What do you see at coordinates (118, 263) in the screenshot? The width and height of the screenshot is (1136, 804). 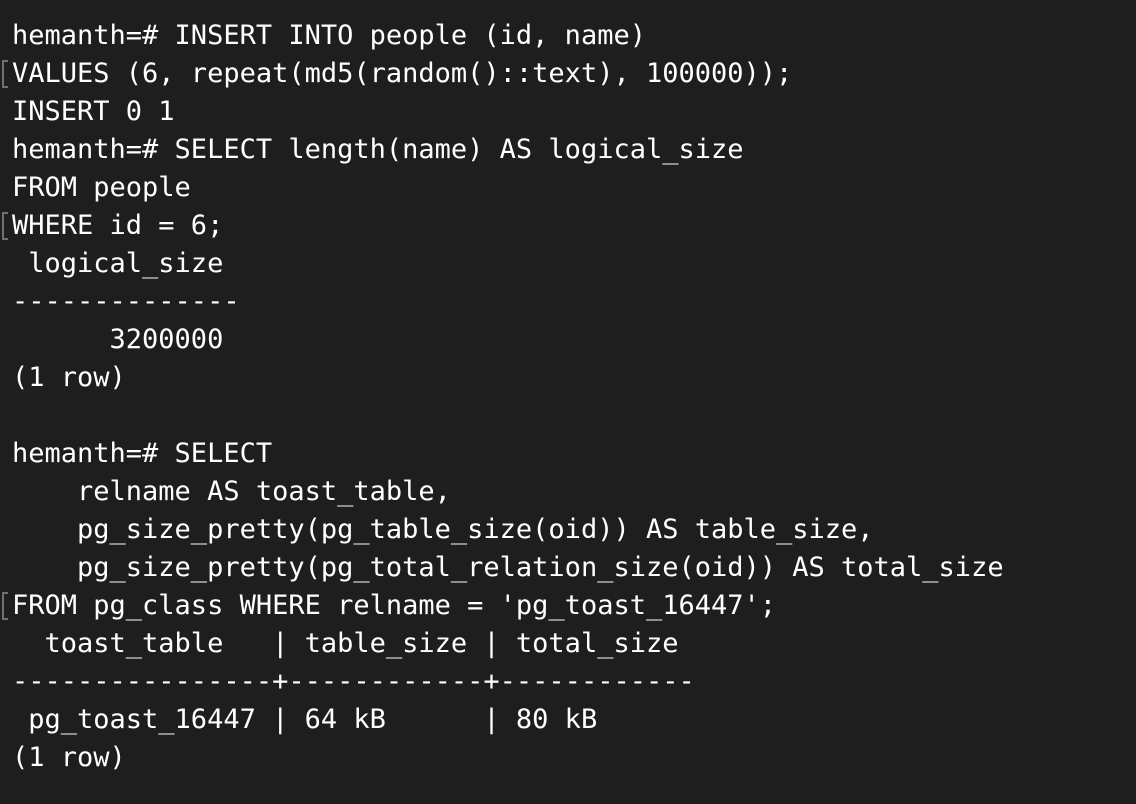 I see `terminal-line: logical_size` at bounding box center [118, 263].